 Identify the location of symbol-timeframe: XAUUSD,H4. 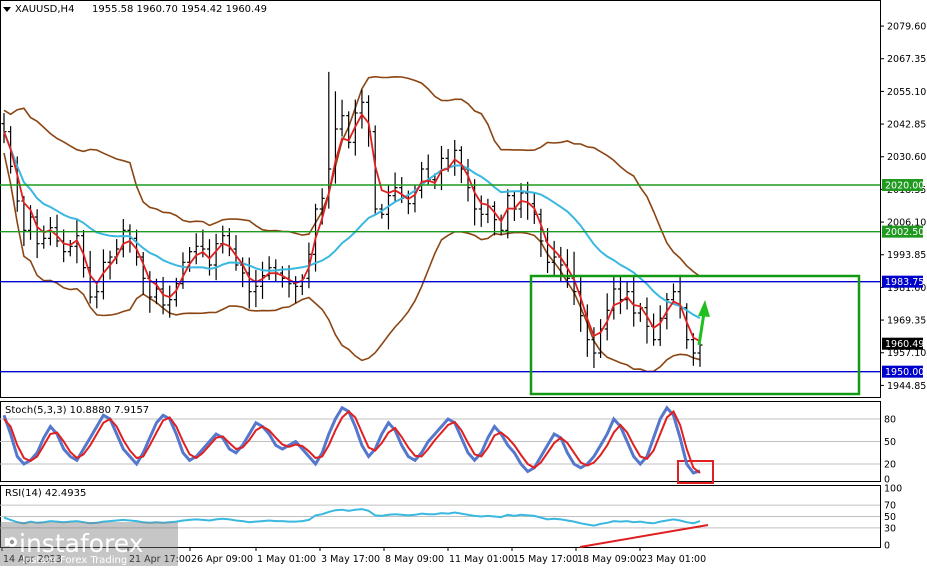
(44, 9).